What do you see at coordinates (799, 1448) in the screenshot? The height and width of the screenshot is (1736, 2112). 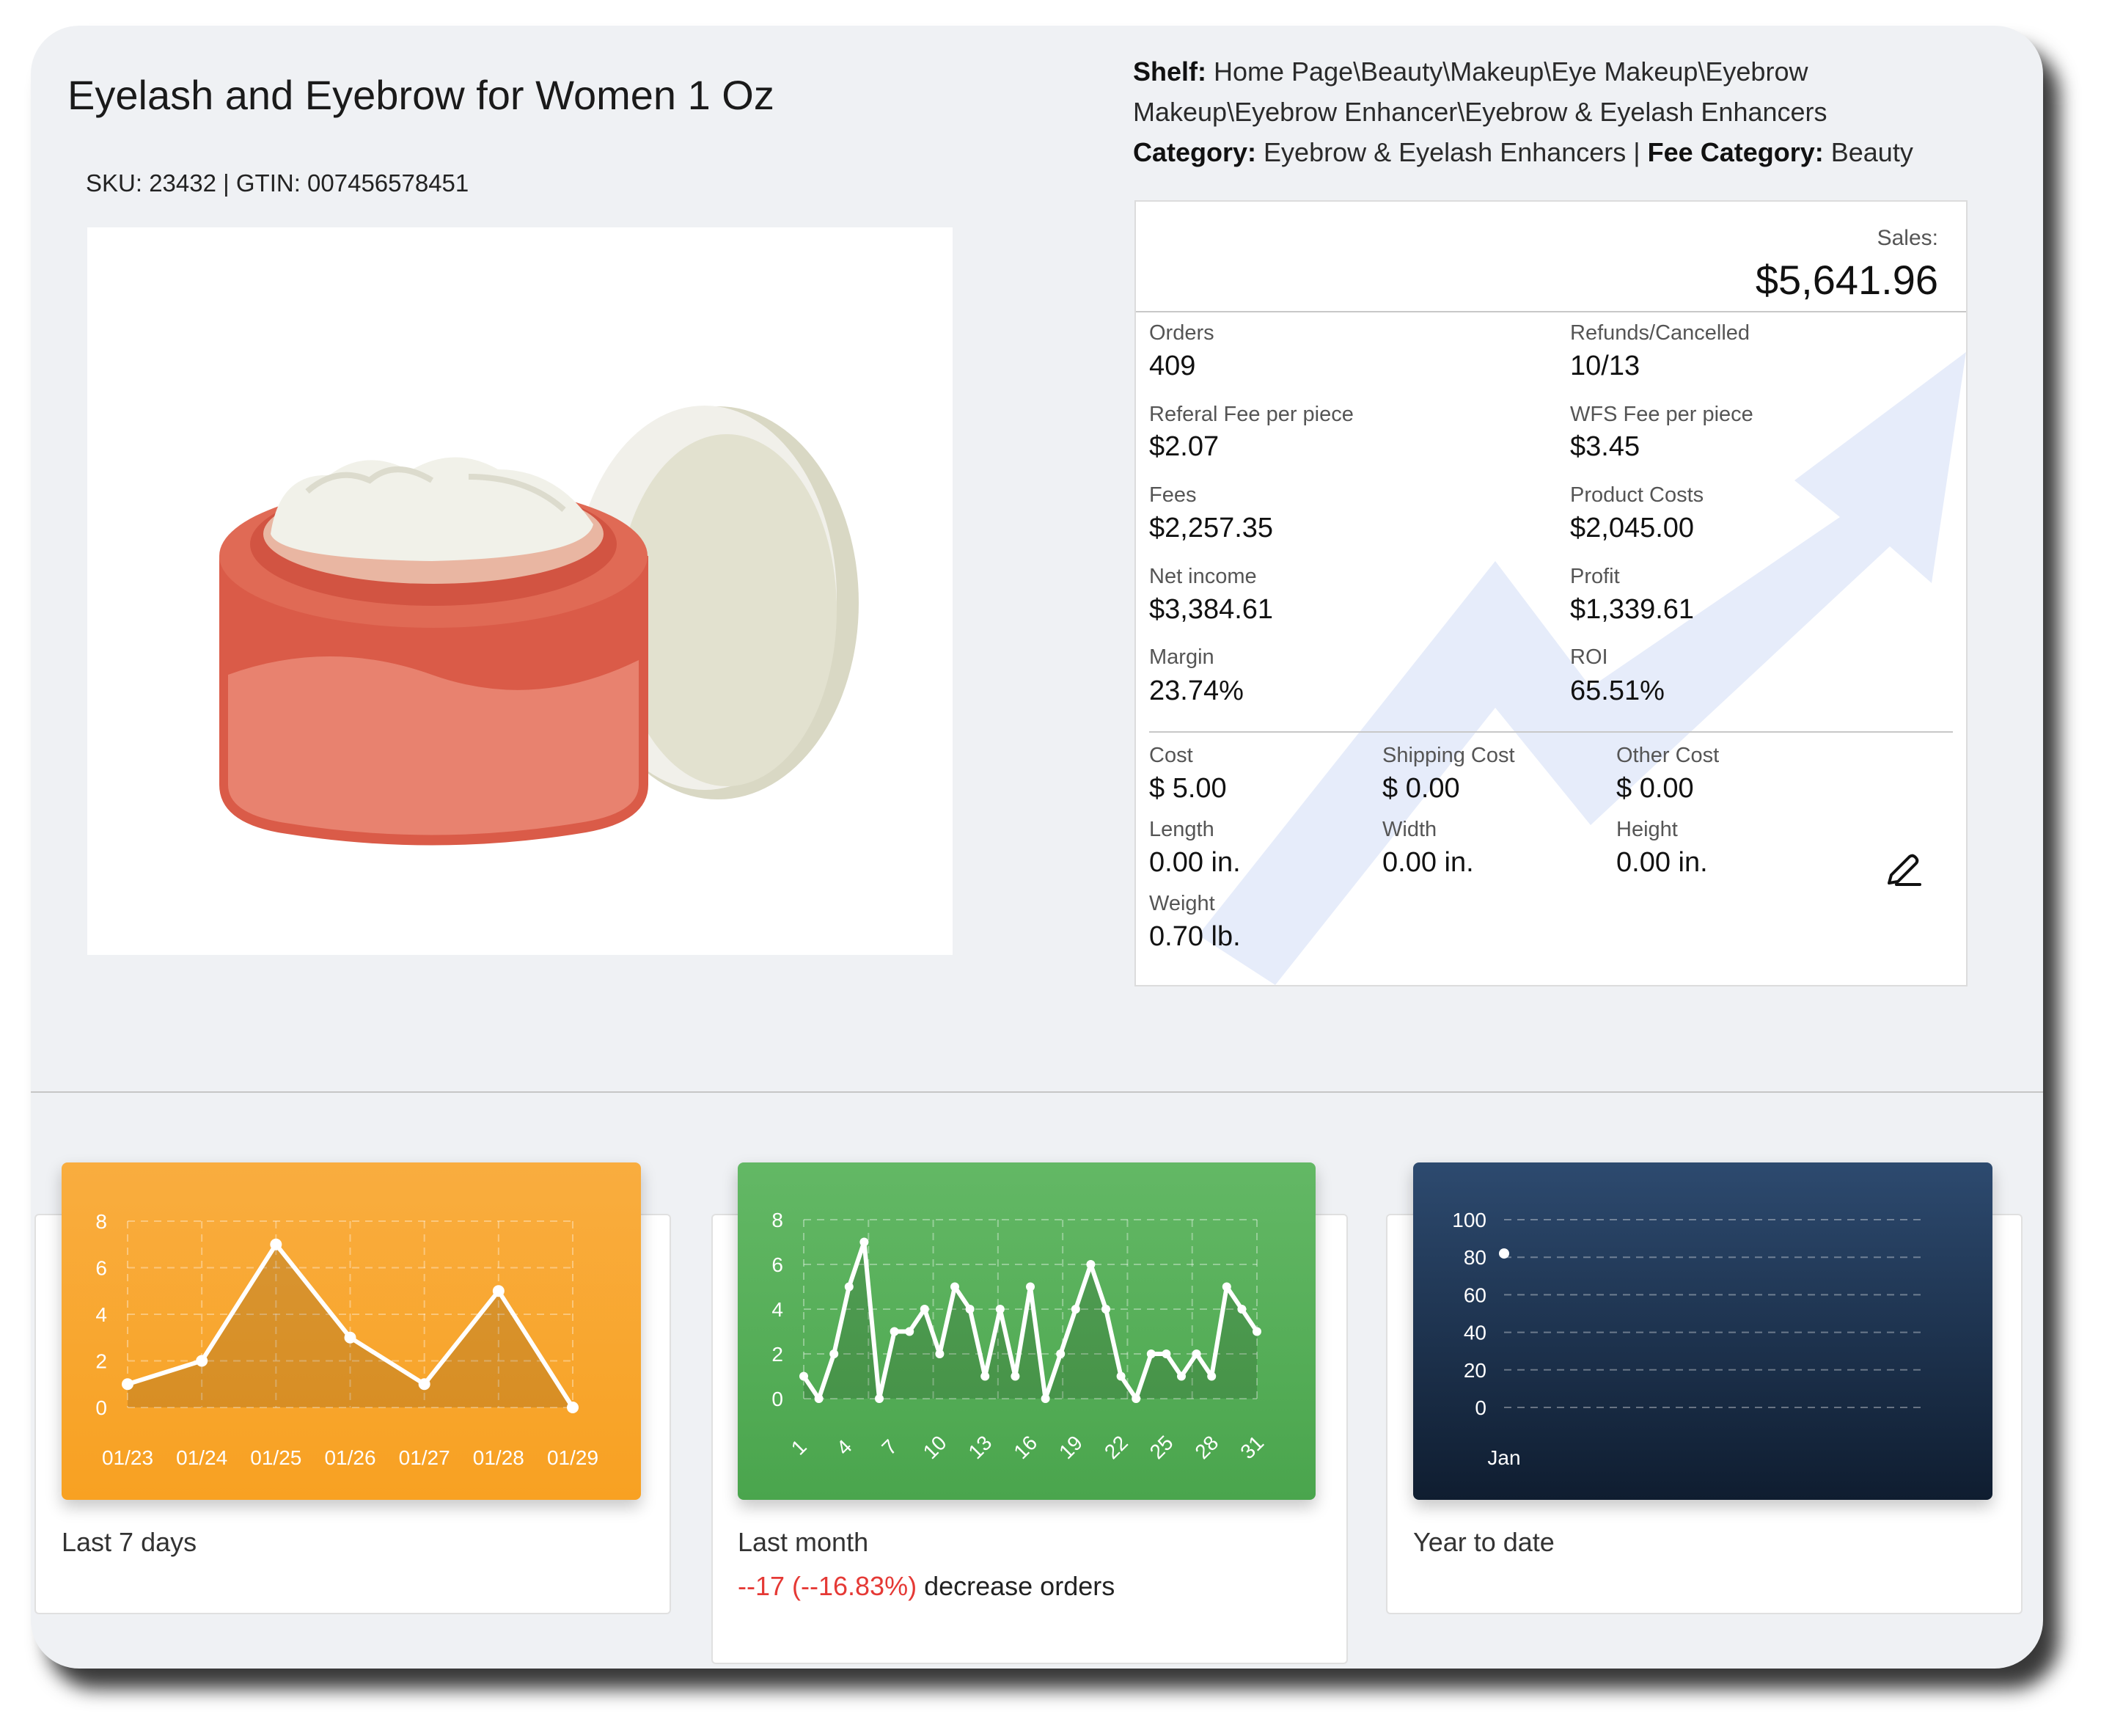 I see `chart2-x-tick-label: 1` at bounding box center [799, 1448].